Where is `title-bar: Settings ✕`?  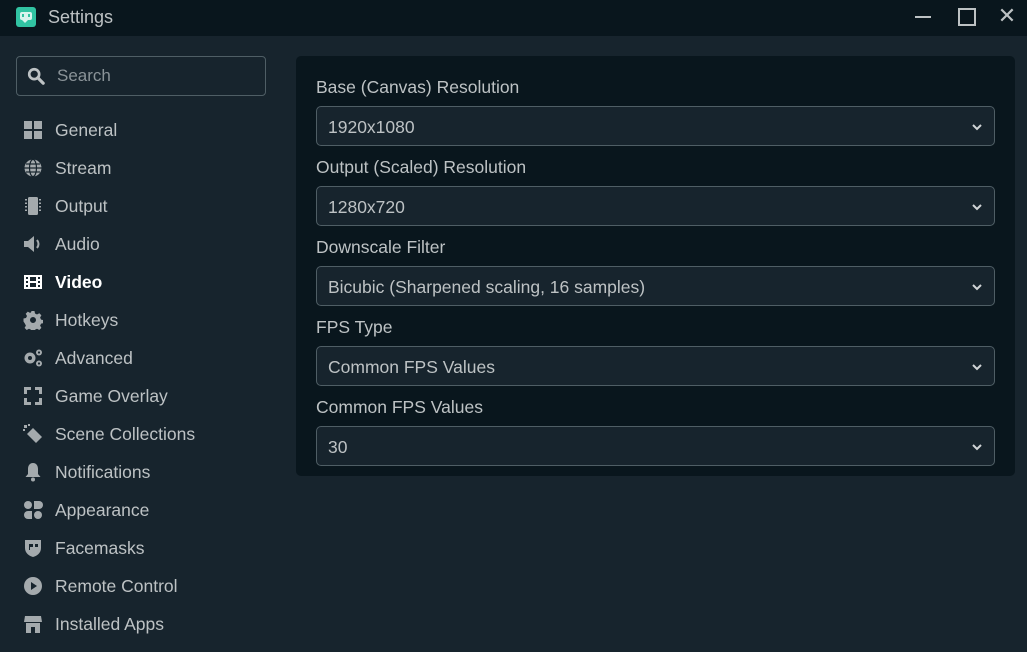 title-bar: Settings ✕ is located at coordinates (513, 18).